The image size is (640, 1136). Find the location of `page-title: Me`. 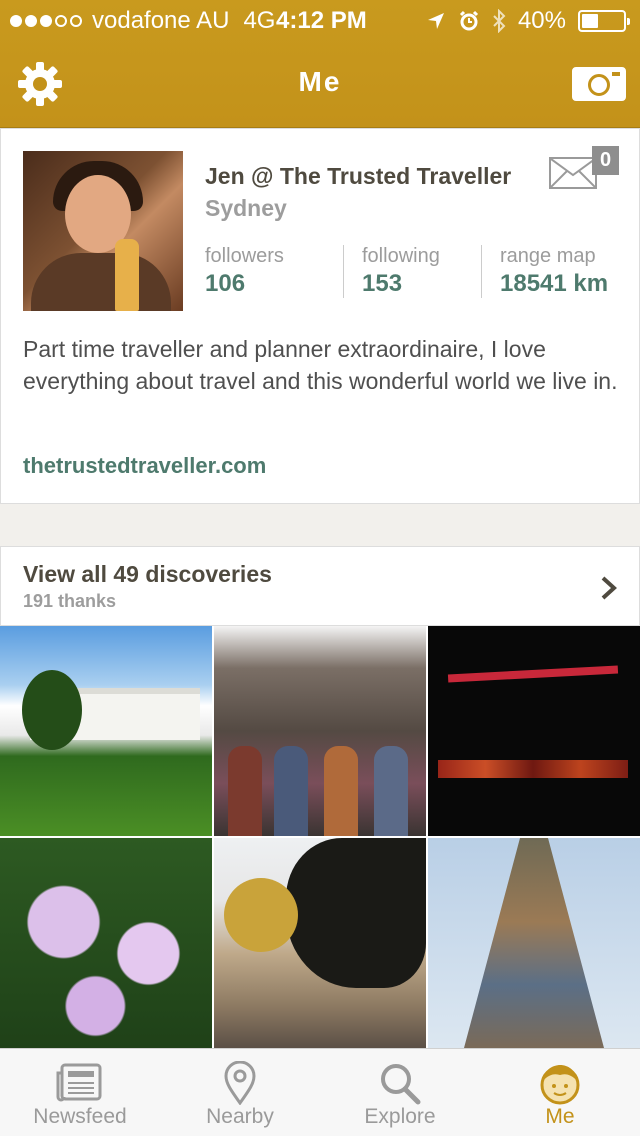

page-title: Me is located at coordinates (320, 81).